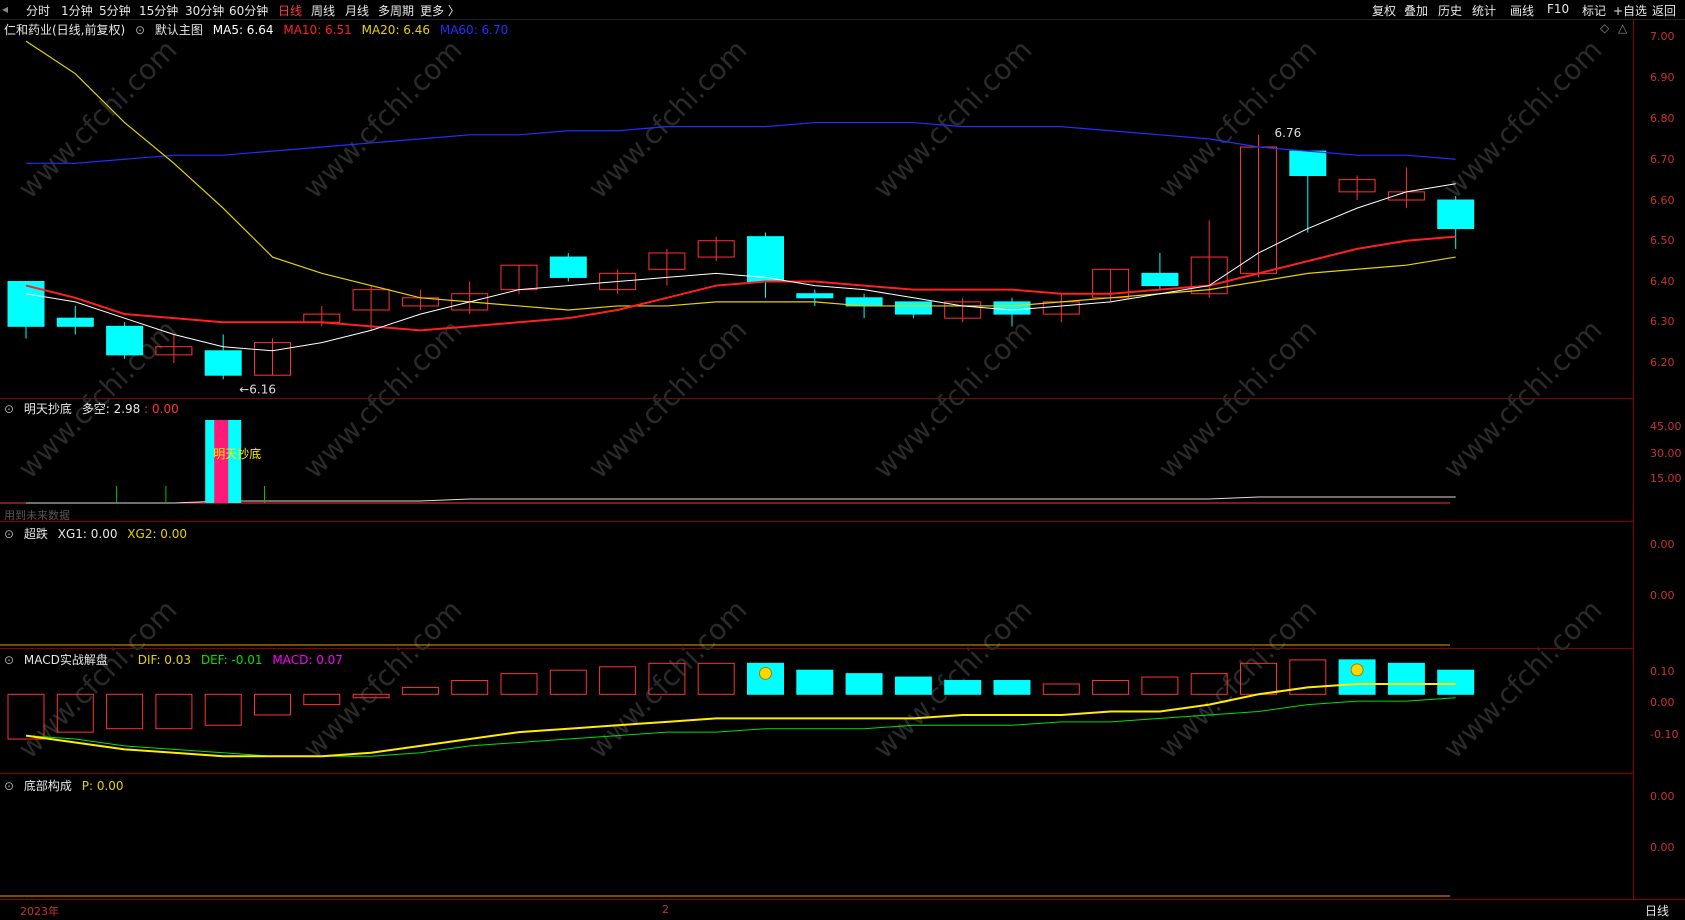 The image size is (1685, 920). What do you see at coordinates (1662, 321) in the screenshot?
I see `y-tick-label: 6.30` at bounding box center [1662, 321].